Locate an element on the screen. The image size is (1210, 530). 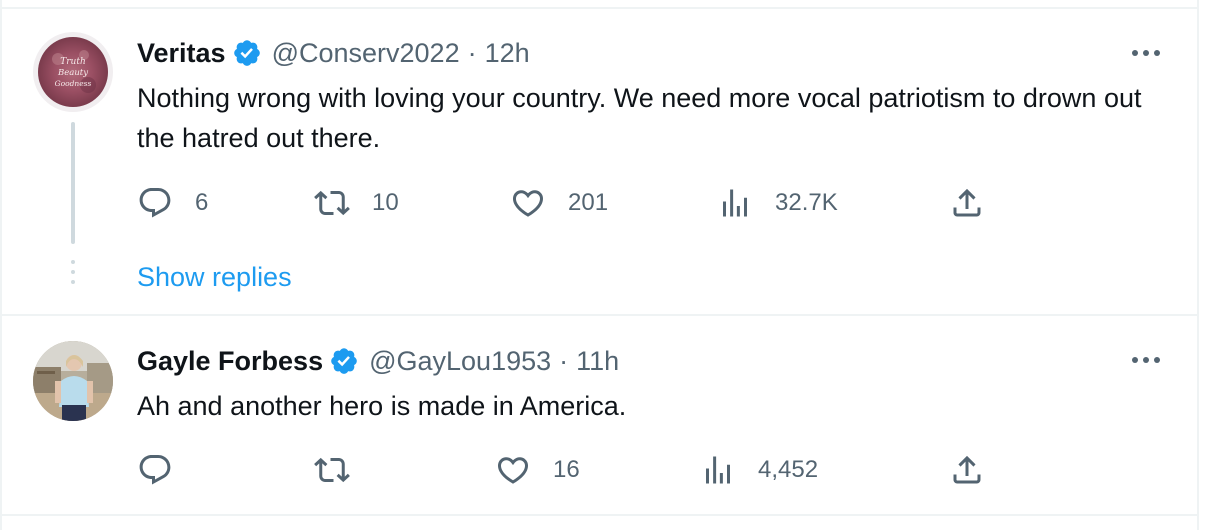
tweet-header: Veritas @Conserv2022 · 12h is located at coordinates (333, 53).